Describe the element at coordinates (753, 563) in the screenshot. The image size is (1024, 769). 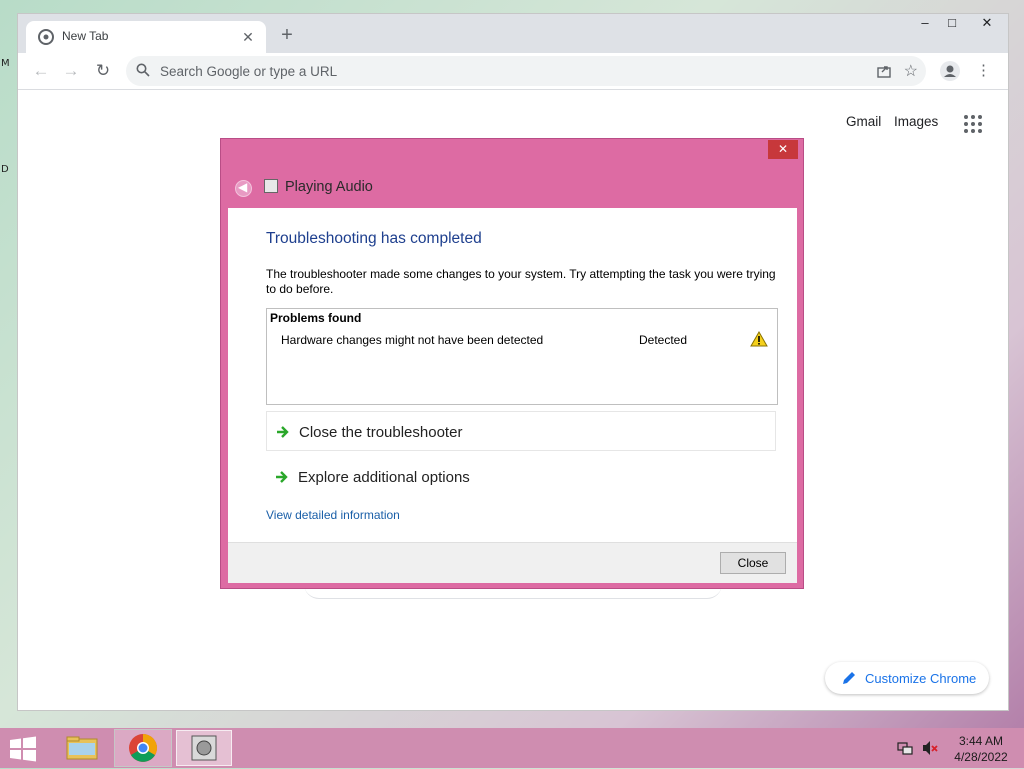
I see `close-button: Close` at that location.